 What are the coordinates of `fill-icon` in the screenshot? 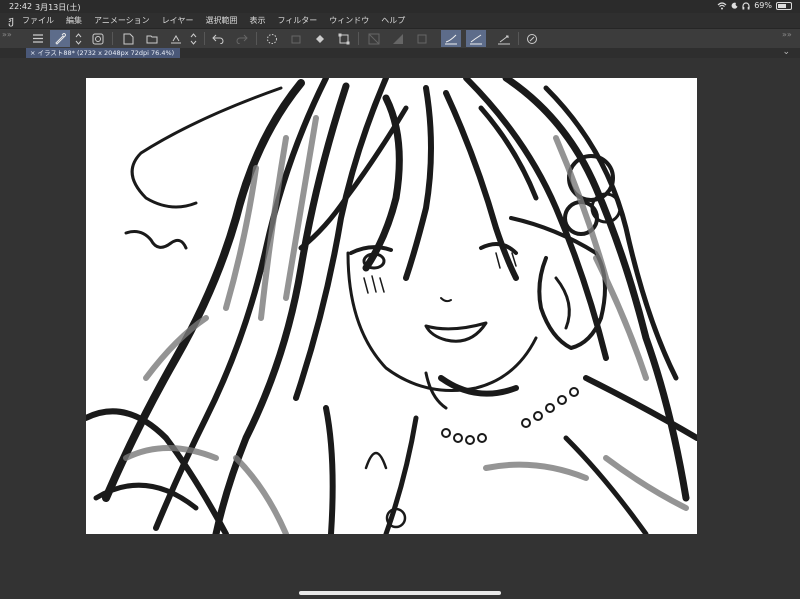 It's located at (320, 38).